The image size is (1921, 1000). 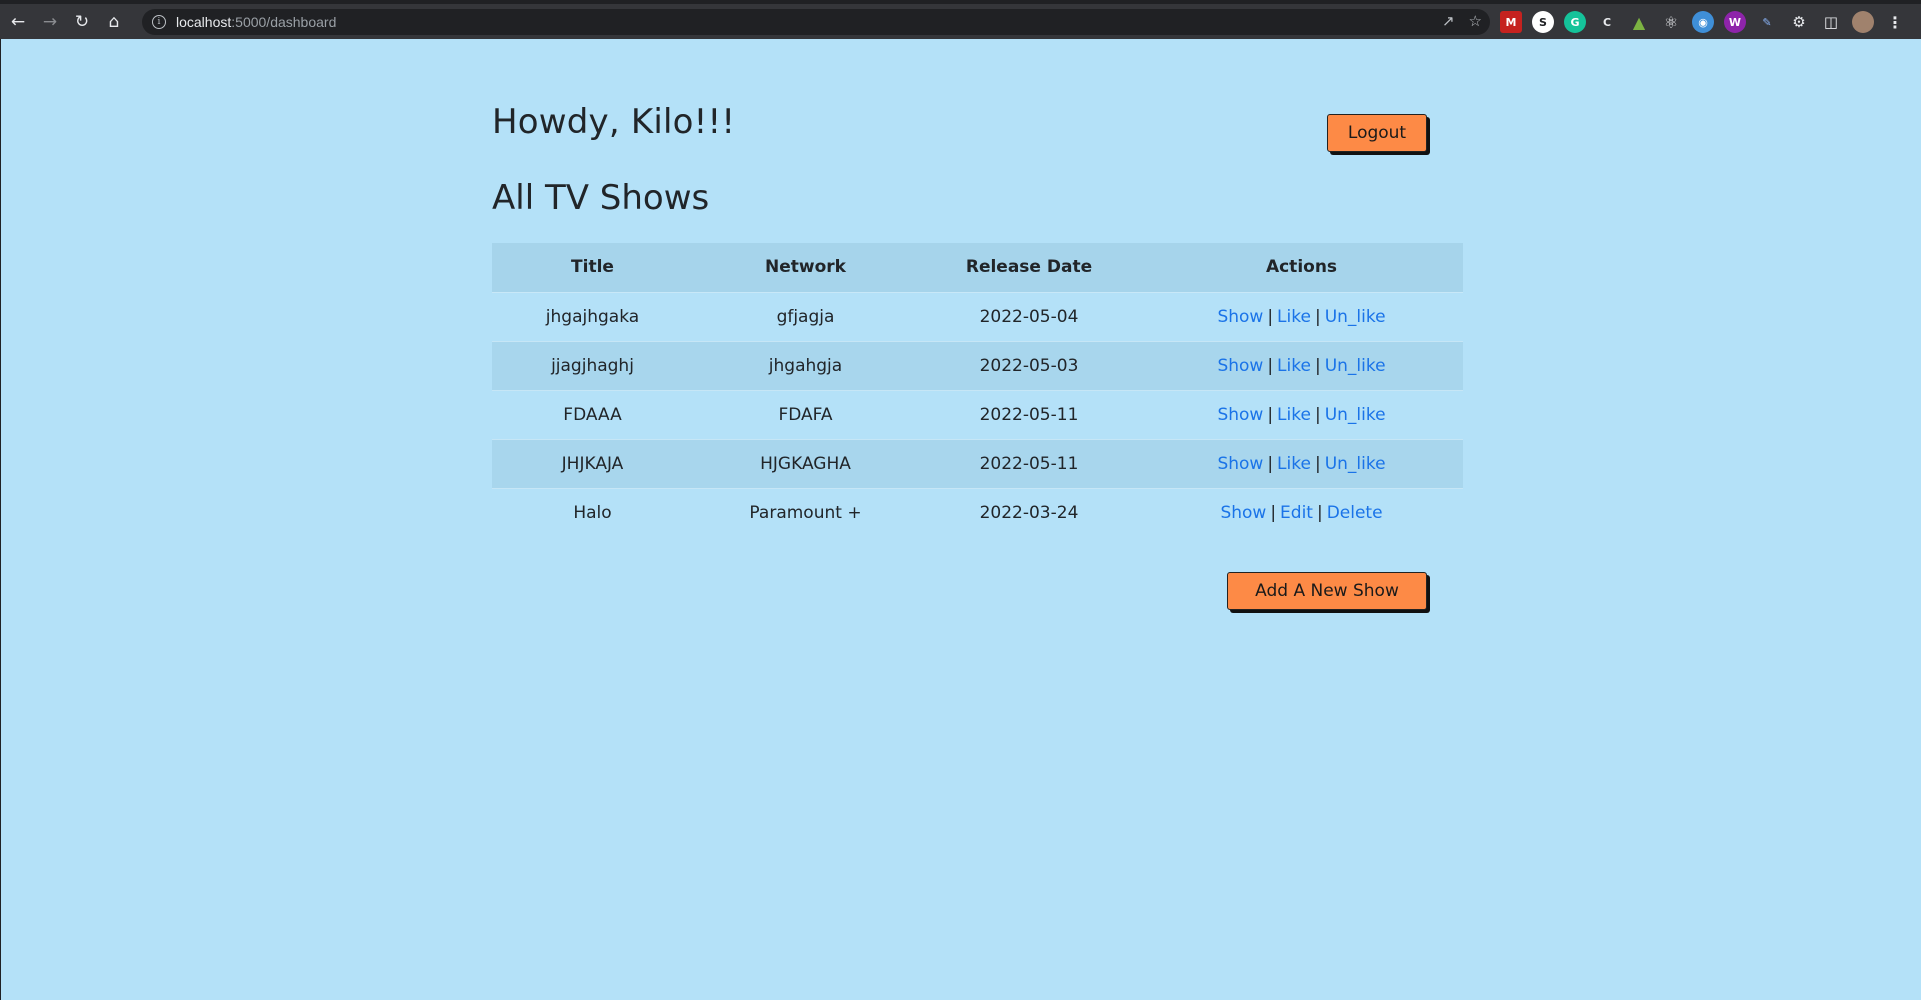 I want to click on column-header-network: Network, so click(x=805, y=268).